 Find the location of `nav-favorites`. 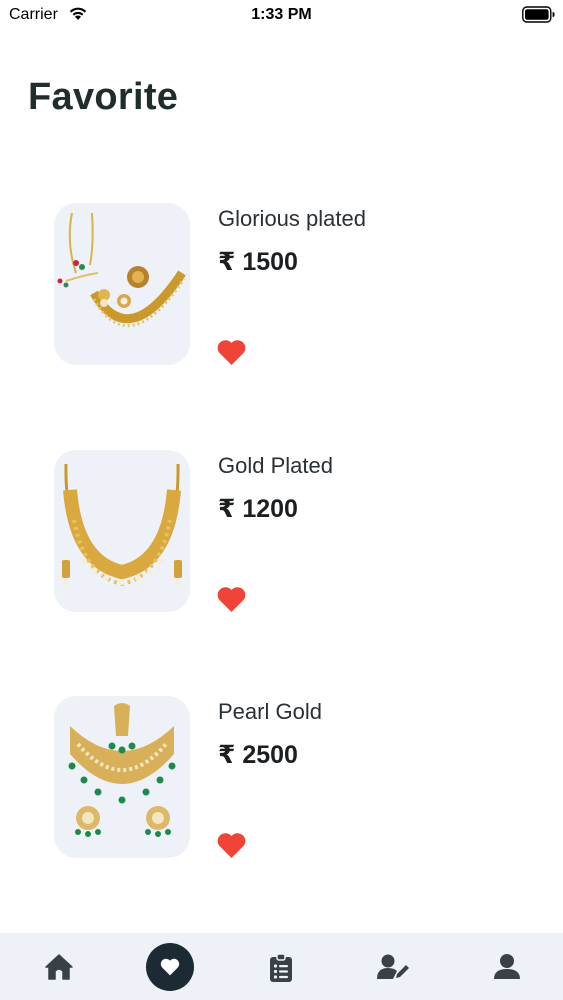

nav-favorites is located at coordinates (170, 967).